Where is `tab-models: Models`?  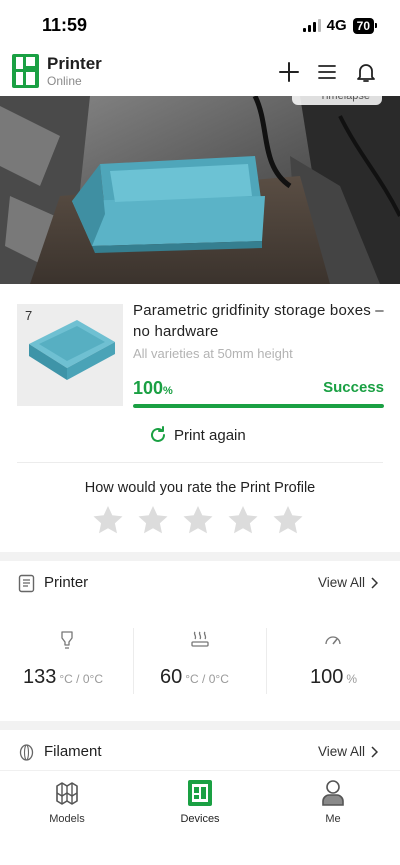
tab-models: Models is located at coordinates (67, 802).